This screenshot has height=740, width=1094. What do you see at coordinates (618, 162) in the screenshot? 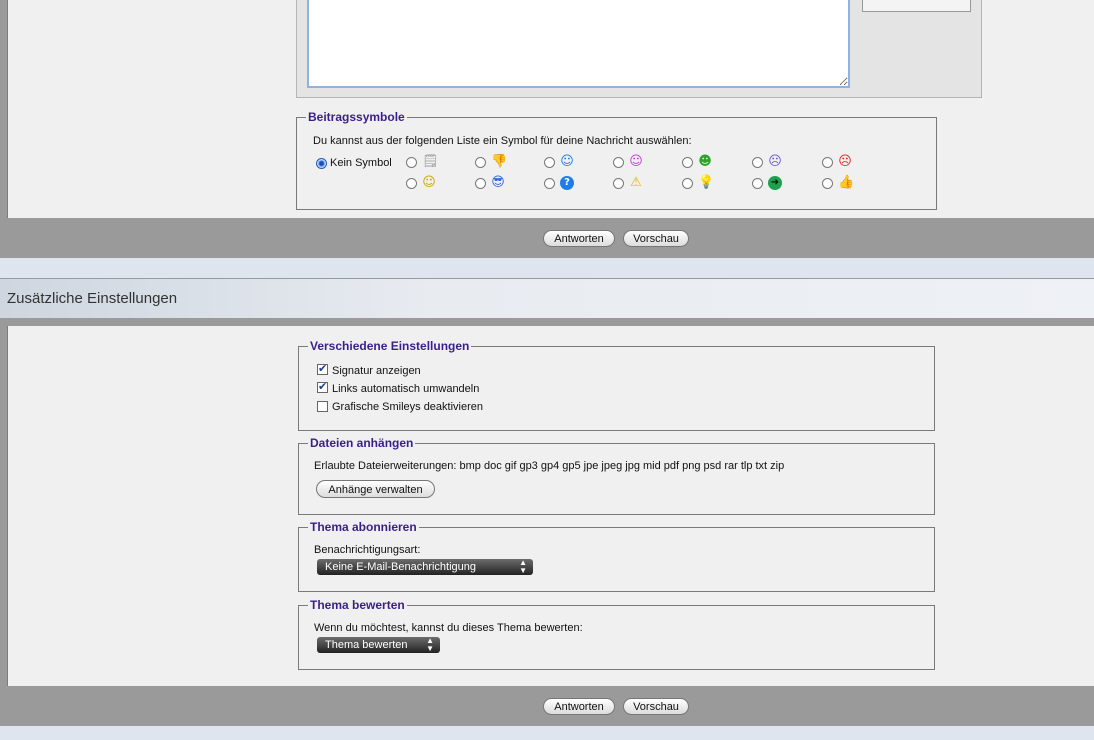
I see `radio-icon-tongue` at bounding box center [618, 162].